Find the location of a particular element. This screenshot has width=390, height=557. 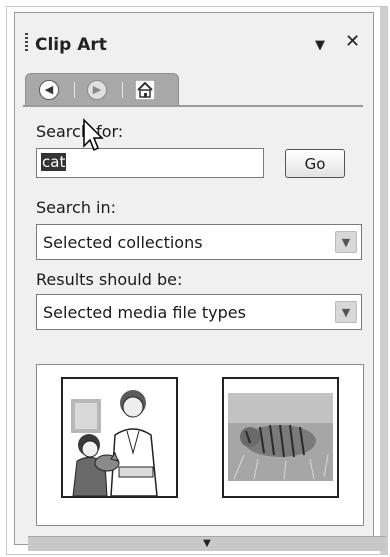

navigation-toolbar: ◀ ▶ is located at coordinates (102, 89).